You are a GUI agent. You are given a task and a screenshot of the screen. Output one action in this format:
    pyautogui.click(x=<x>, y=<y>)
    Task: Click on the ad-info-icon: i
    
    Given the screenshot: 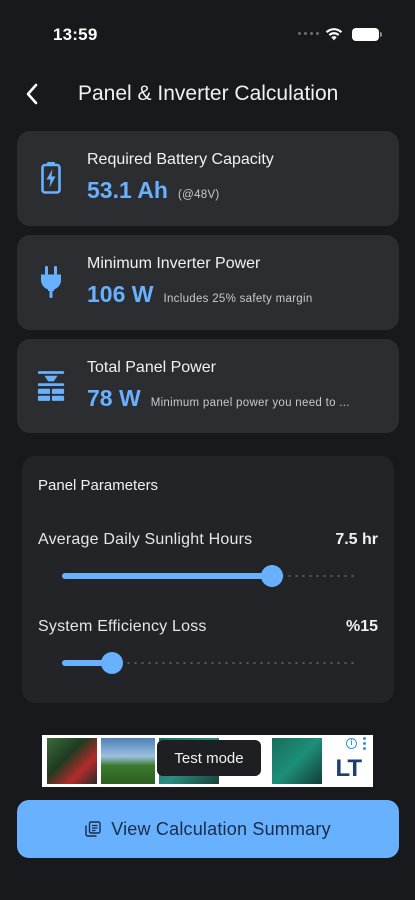 What is the action you would take?
    pyautogui.click(x=351, y=743)
    